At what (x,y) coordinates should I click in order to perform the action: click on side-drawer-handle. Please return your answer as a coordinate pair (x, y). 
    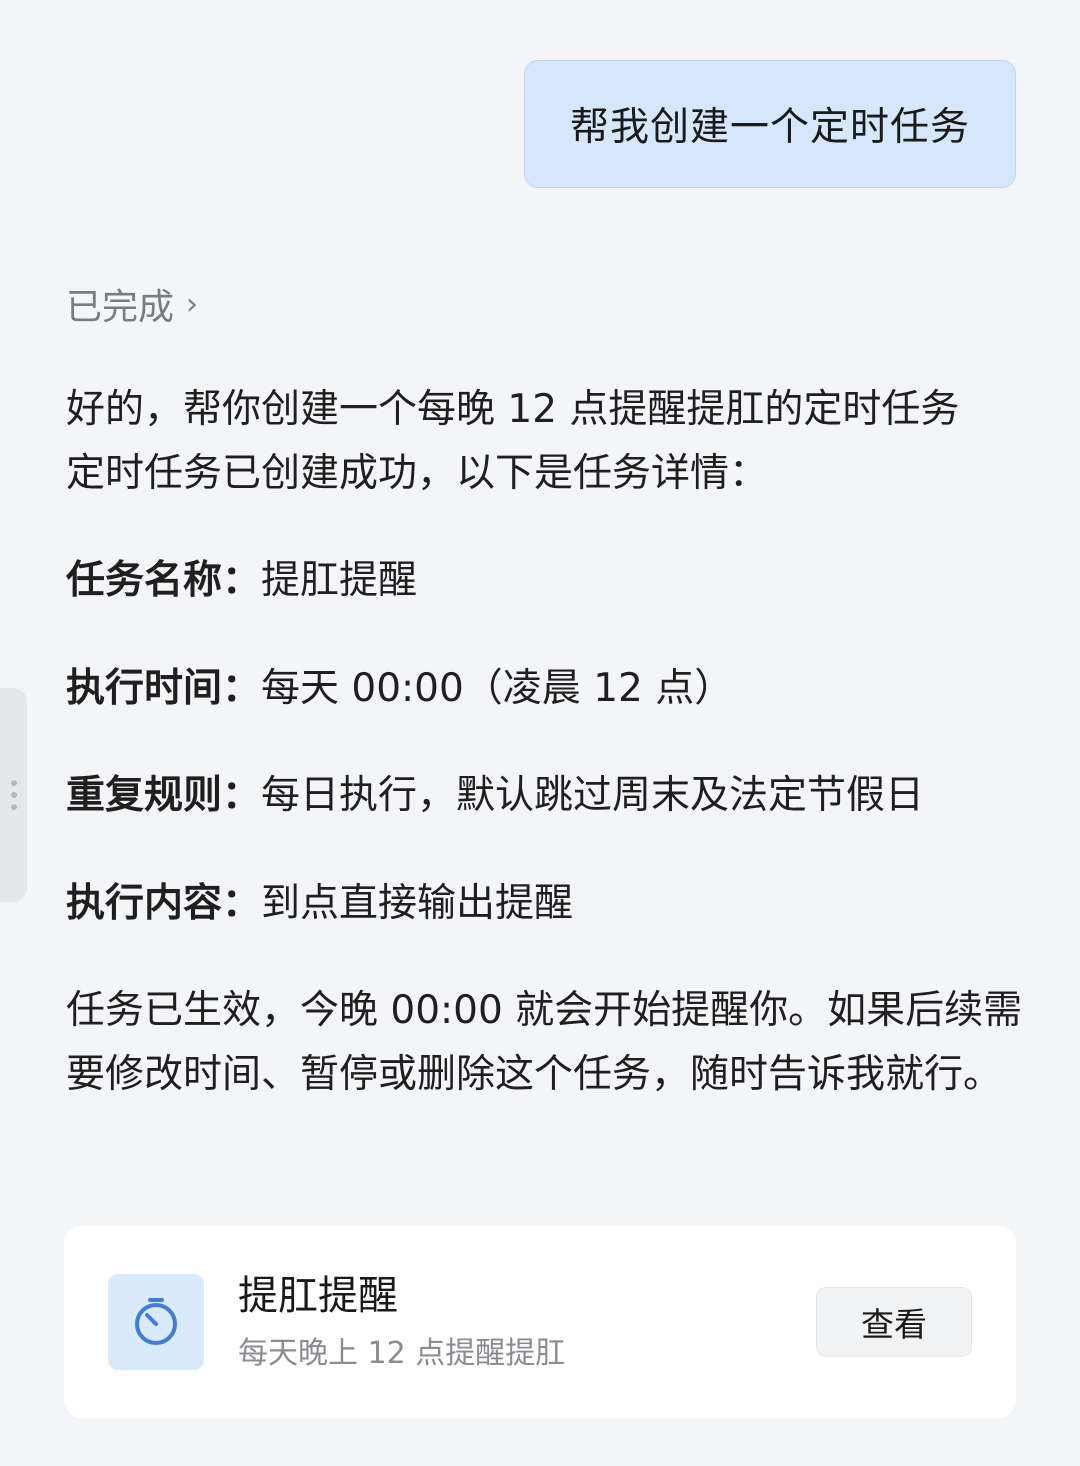
    Looking at the image, I should click on (13, 795).